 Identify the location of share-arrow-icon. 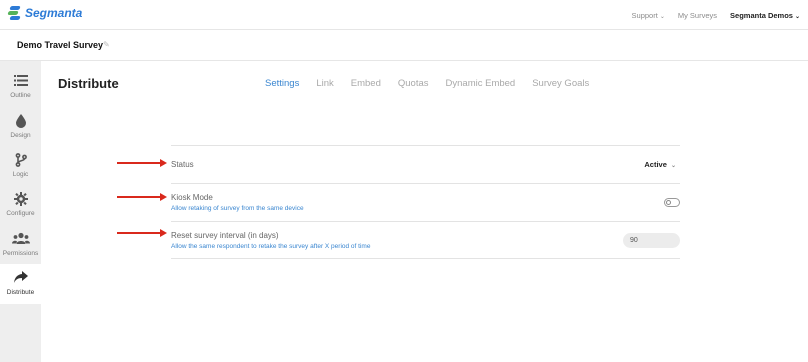
(20, 279).